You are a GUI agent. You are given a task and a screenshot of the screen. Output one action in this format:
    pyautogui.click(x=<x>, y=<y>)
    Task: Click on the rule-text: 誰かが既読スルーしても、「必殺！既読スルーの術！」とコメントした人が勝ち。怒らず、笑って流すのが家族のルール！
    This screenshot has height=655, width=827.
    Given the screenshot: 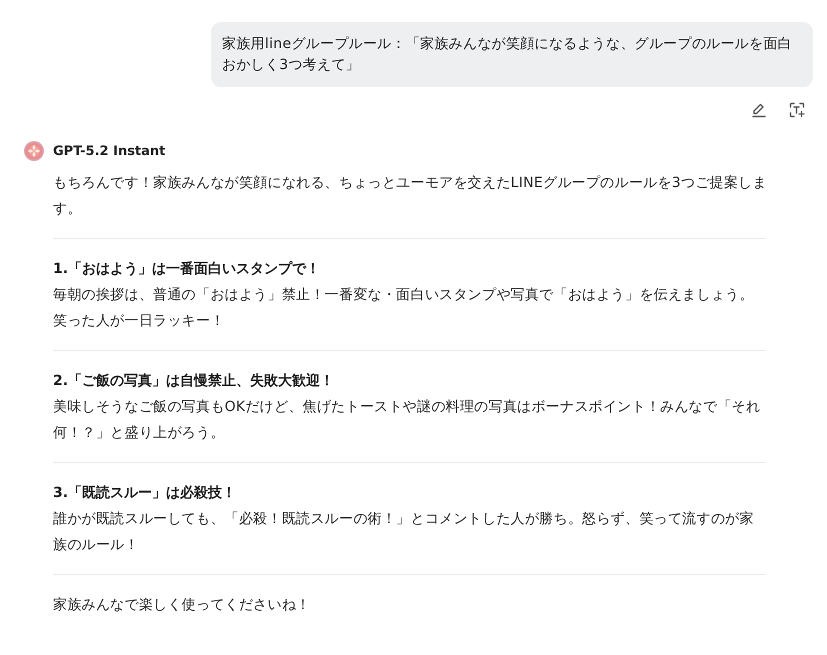 What is the action you would take?
    pyautogui.click(x=404, y=532)
    